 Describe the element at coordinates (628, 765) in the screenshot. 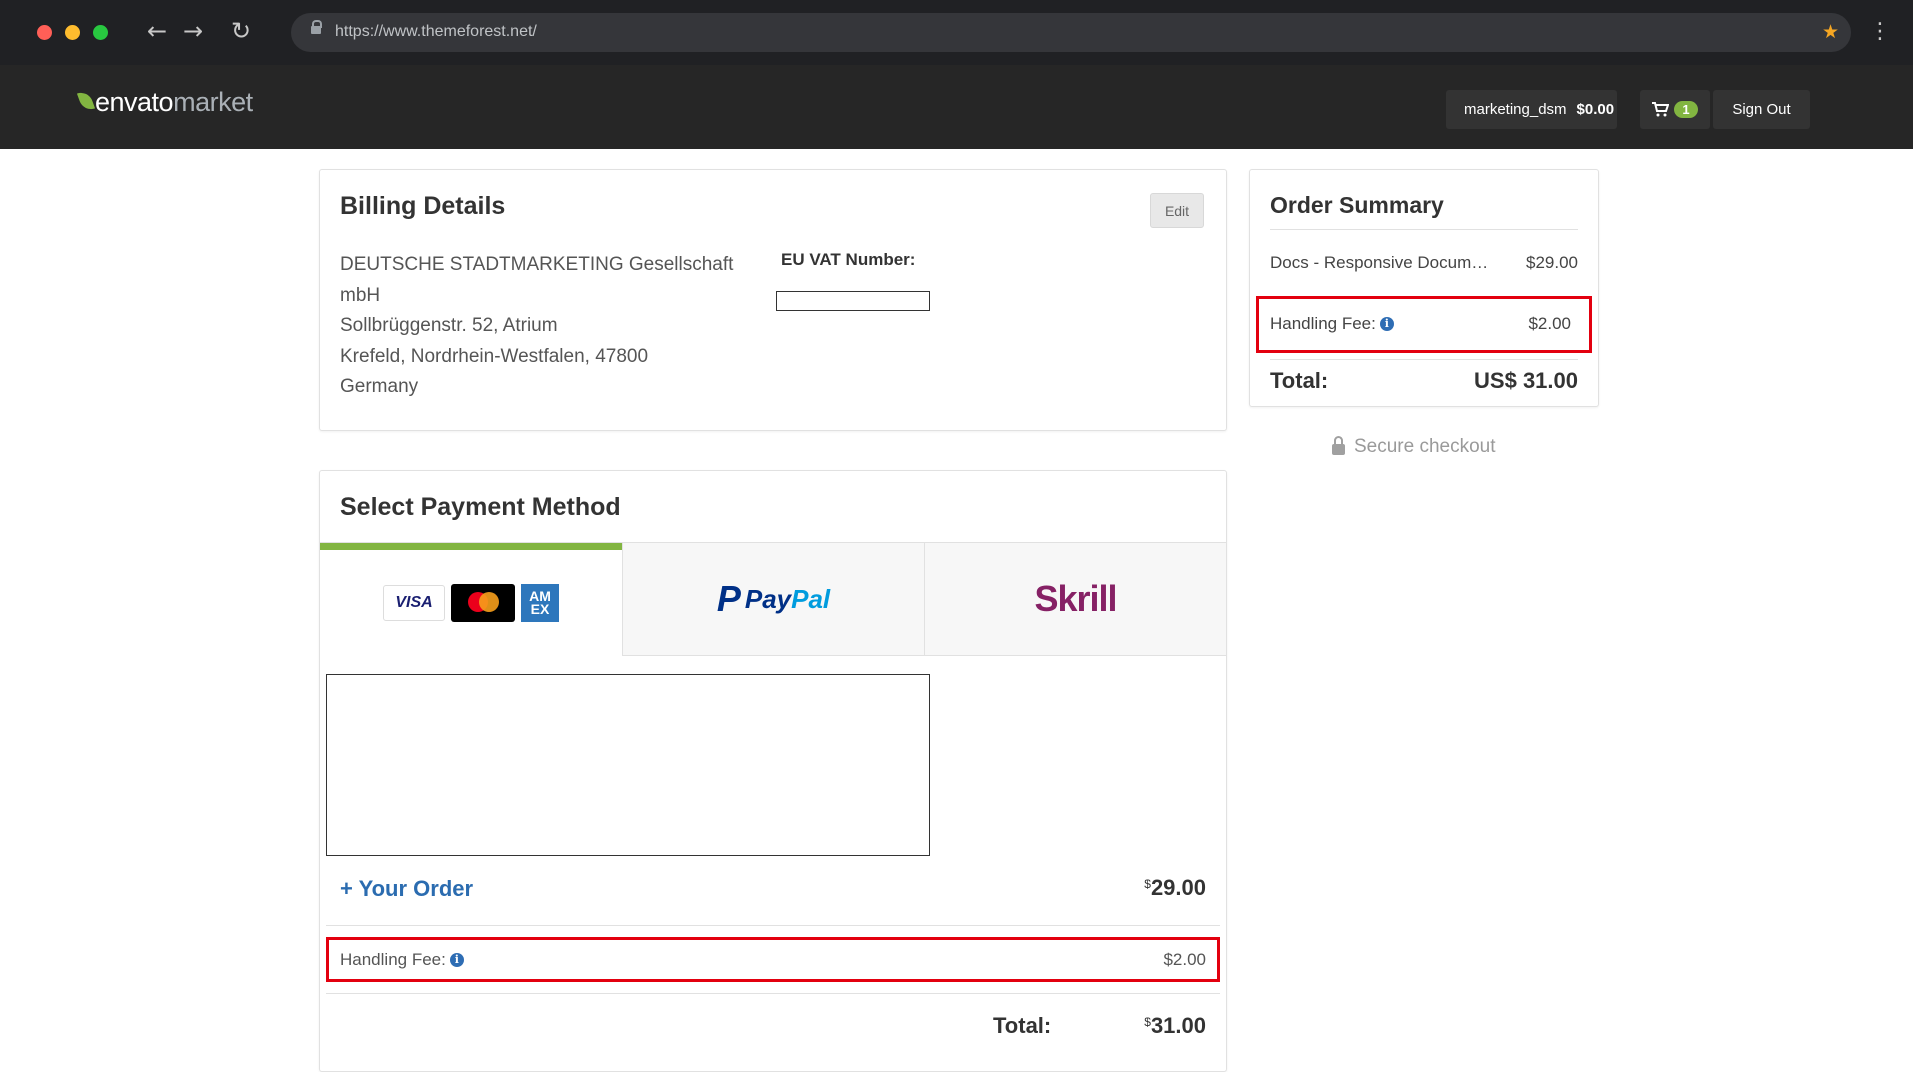

I see `card-form-frame` at that location.